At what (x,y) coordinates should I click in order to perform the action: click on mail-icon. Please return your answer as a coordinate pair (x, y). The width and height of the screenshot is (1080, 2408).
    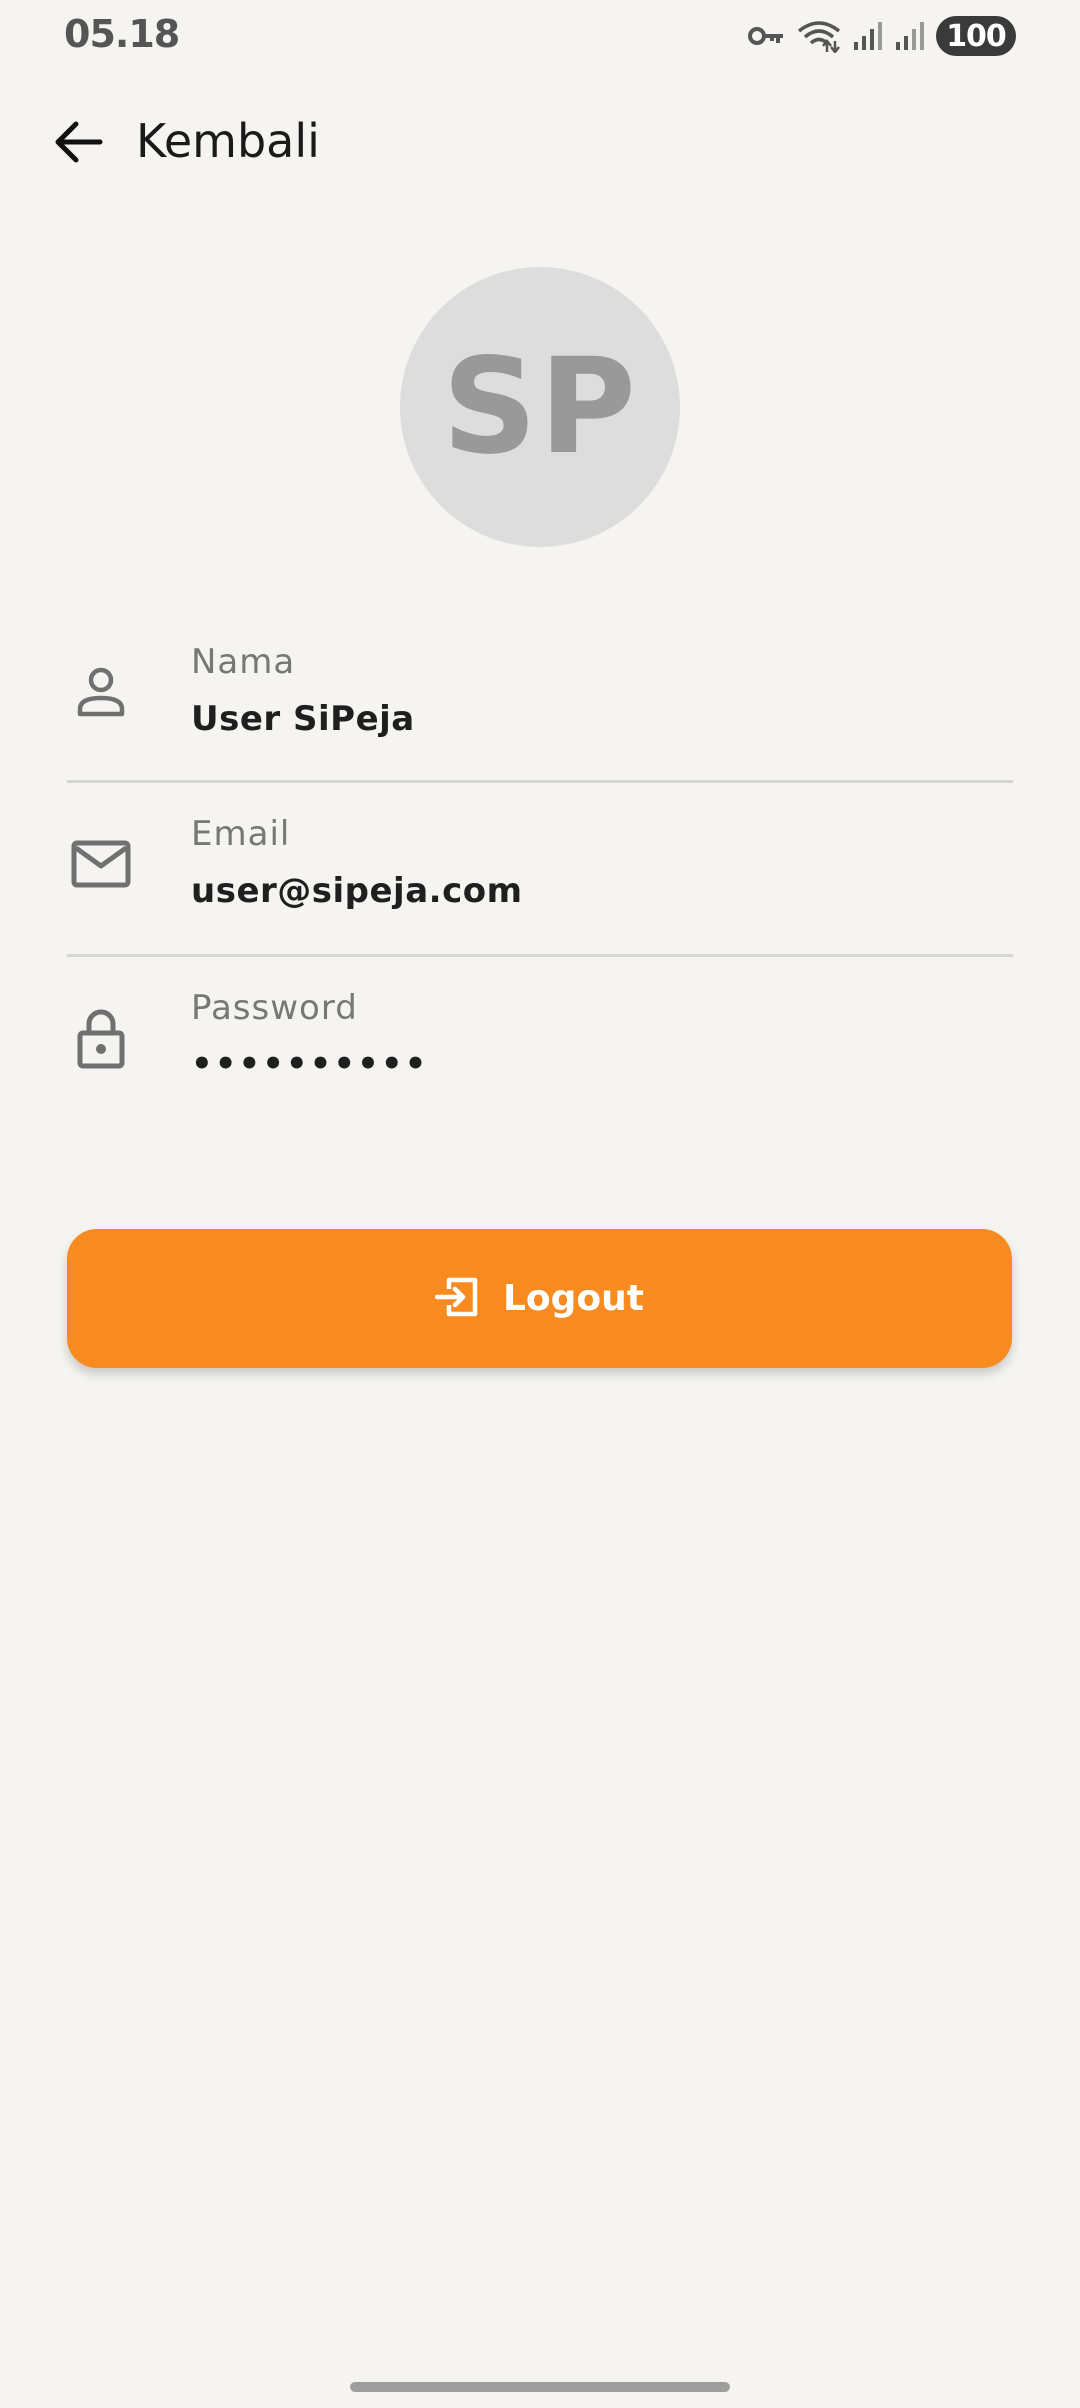
    Looking at the image, I should click on (101, 864).